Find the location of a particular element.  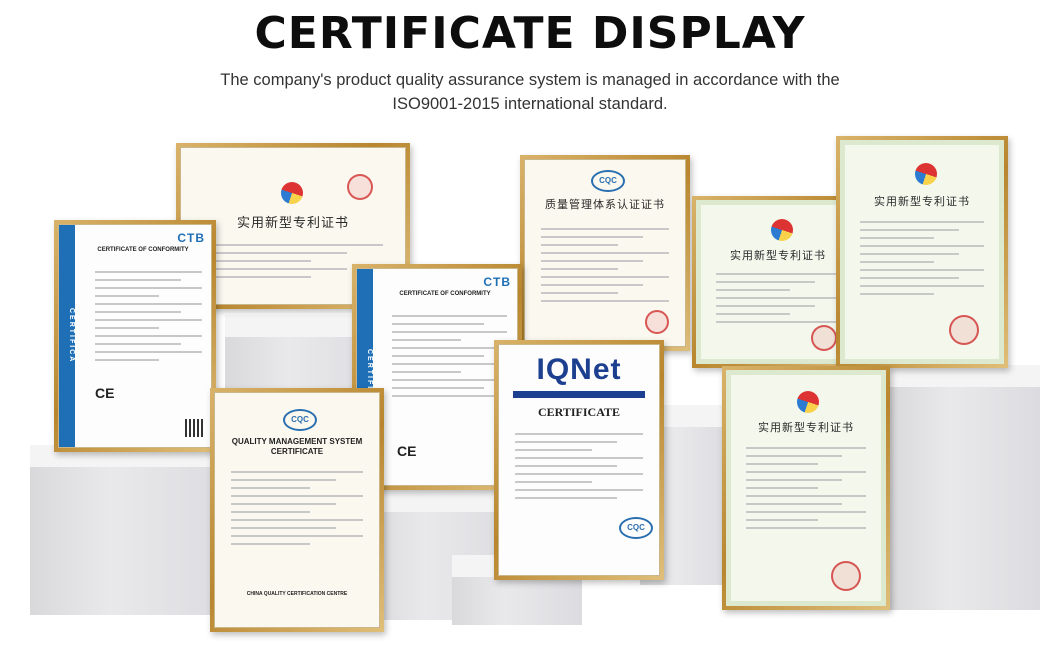

iqnet-logo: IQNet is located at coordinates (579, 369).